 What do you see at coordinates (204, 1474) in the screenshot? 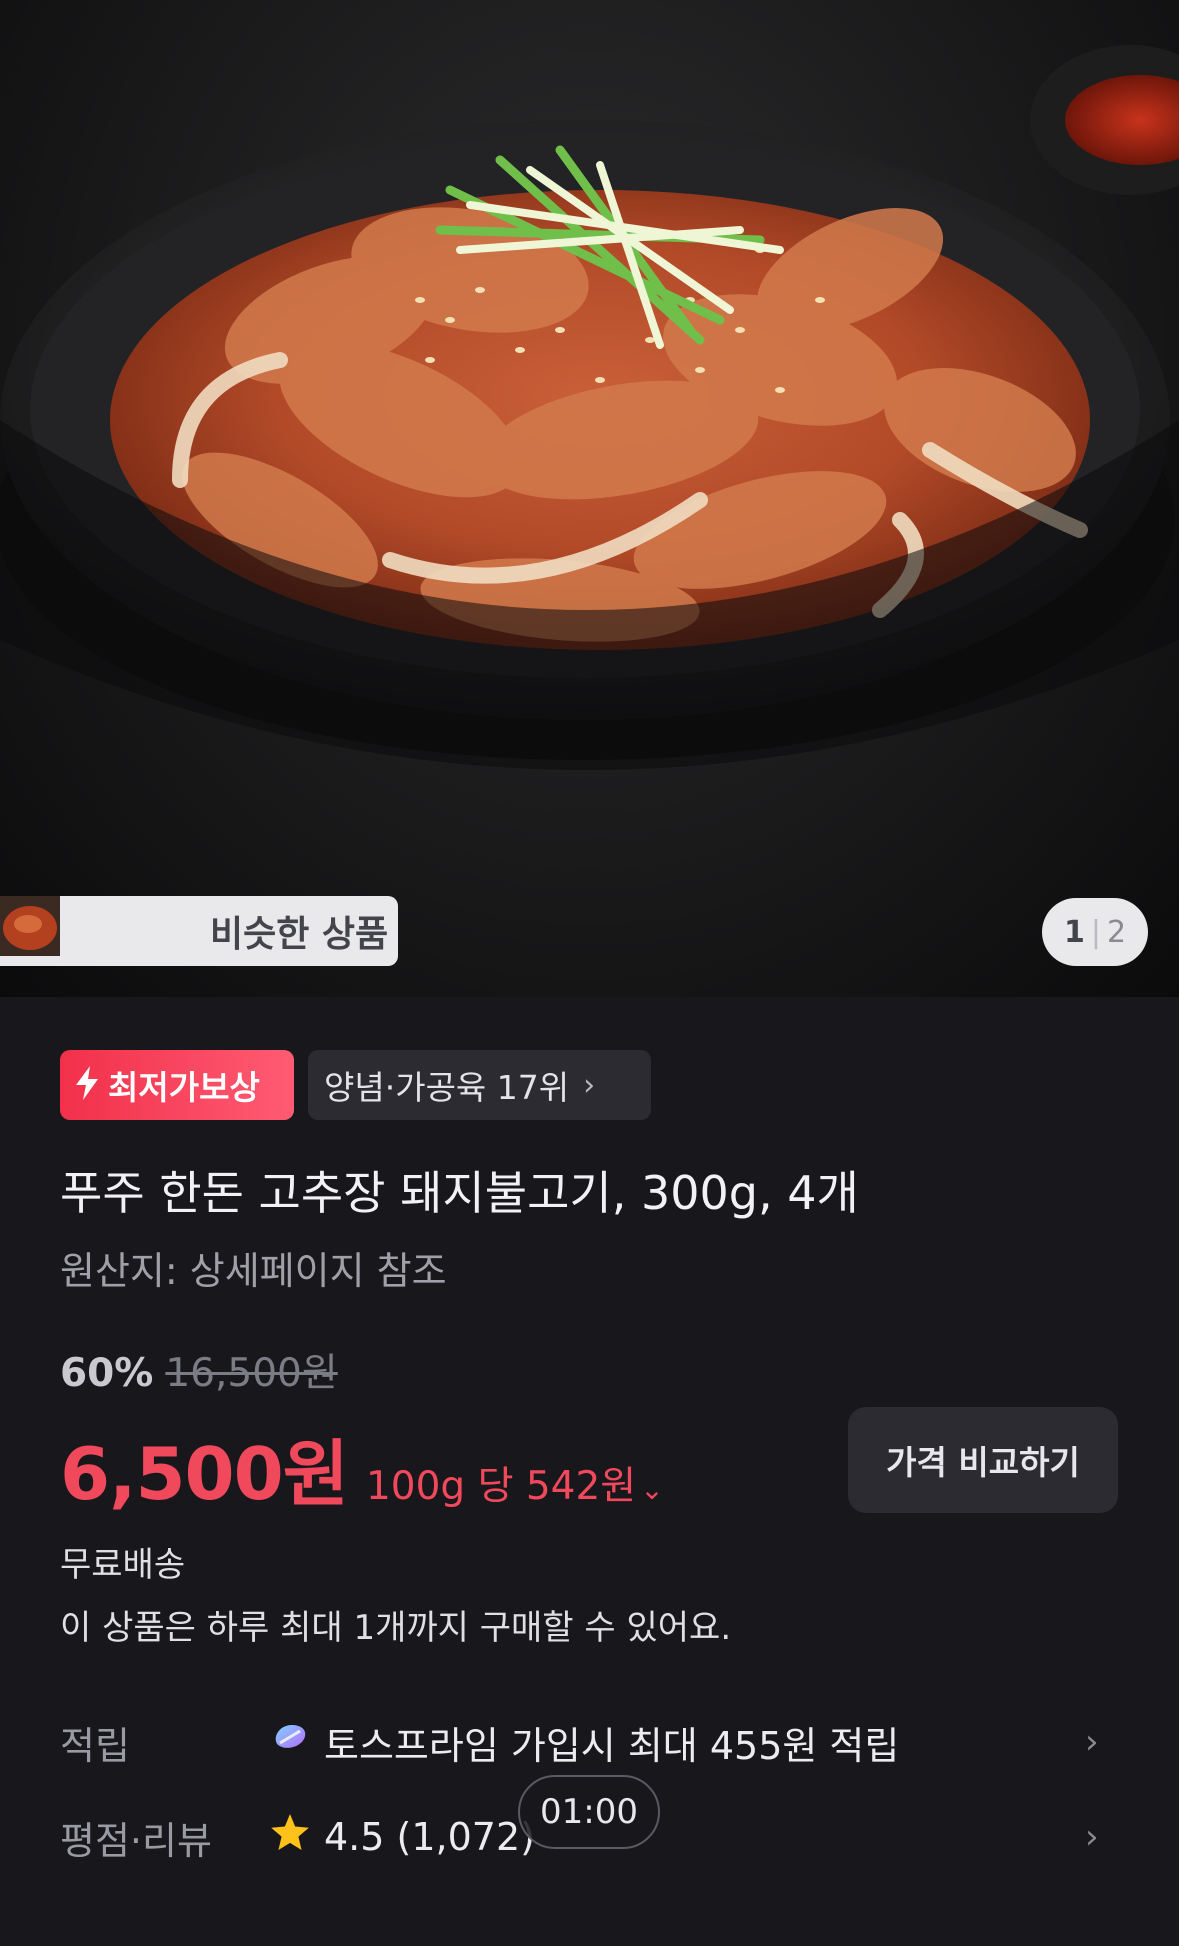
I see `sale-price: 6,500원` at bounding box center [204, 1474].